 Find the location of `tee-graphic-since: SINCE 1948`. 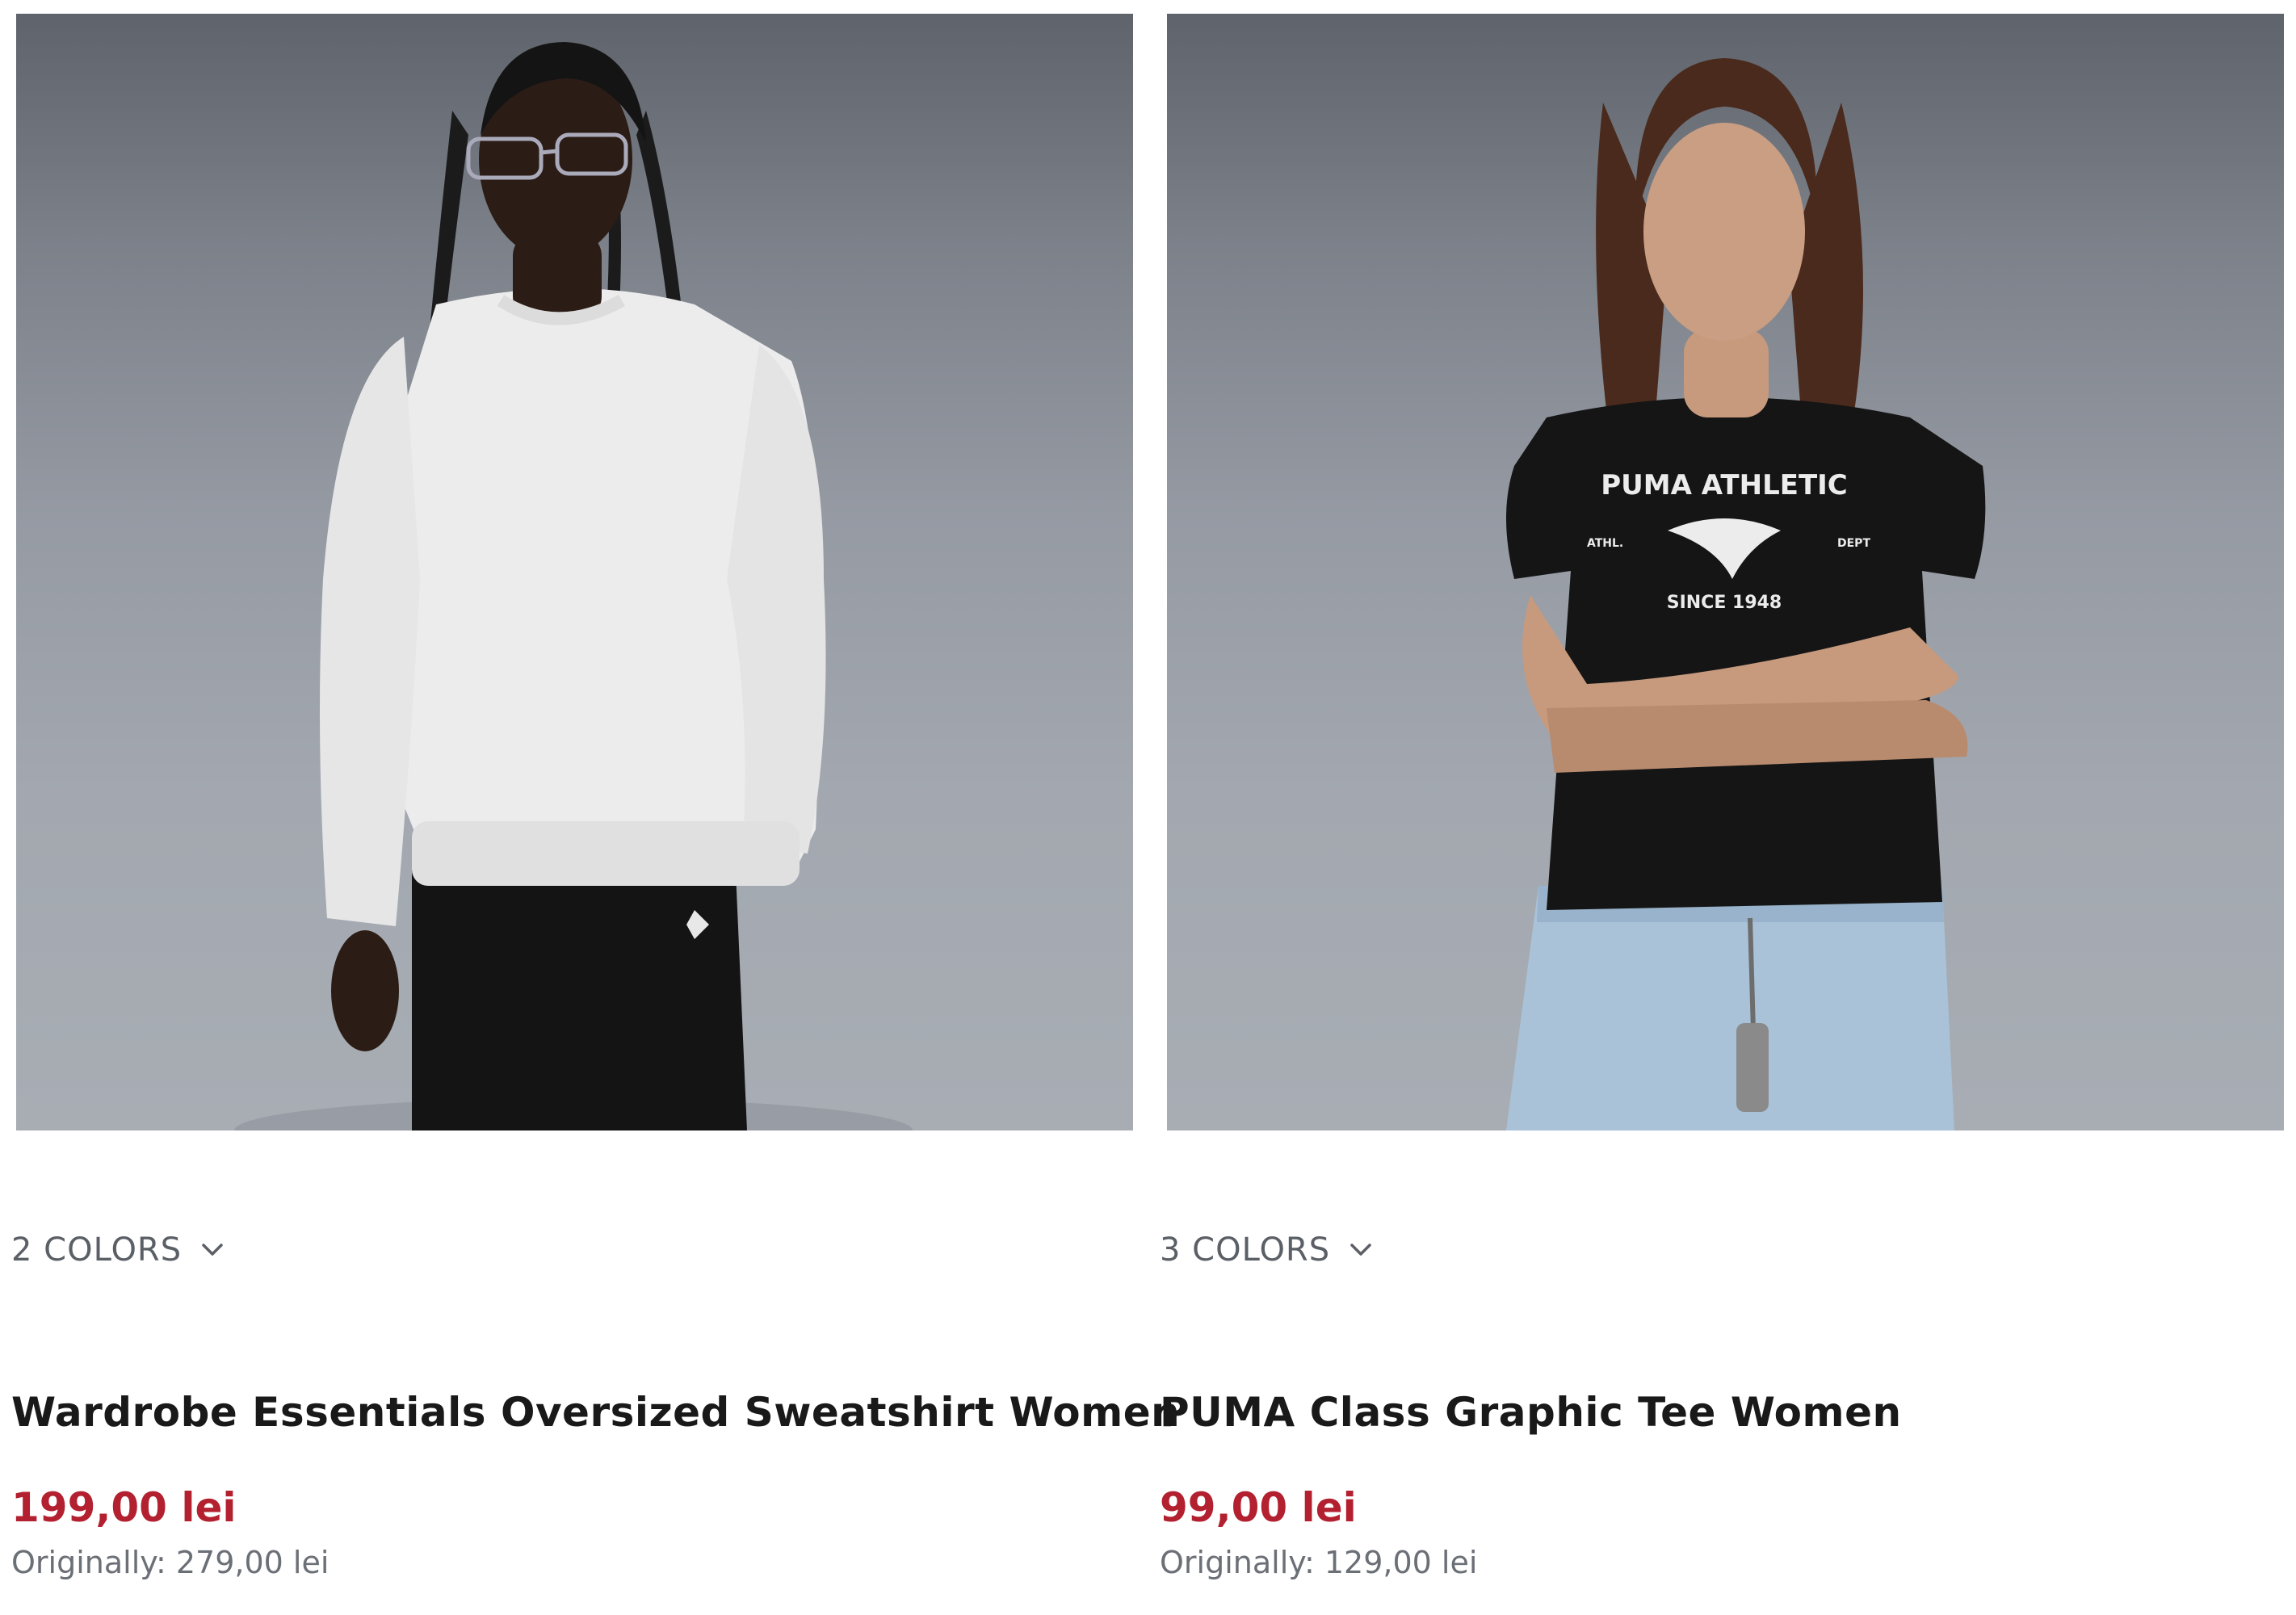

tee-graphic-since: SINCE 1948 is located at coordinates (1725, 603).